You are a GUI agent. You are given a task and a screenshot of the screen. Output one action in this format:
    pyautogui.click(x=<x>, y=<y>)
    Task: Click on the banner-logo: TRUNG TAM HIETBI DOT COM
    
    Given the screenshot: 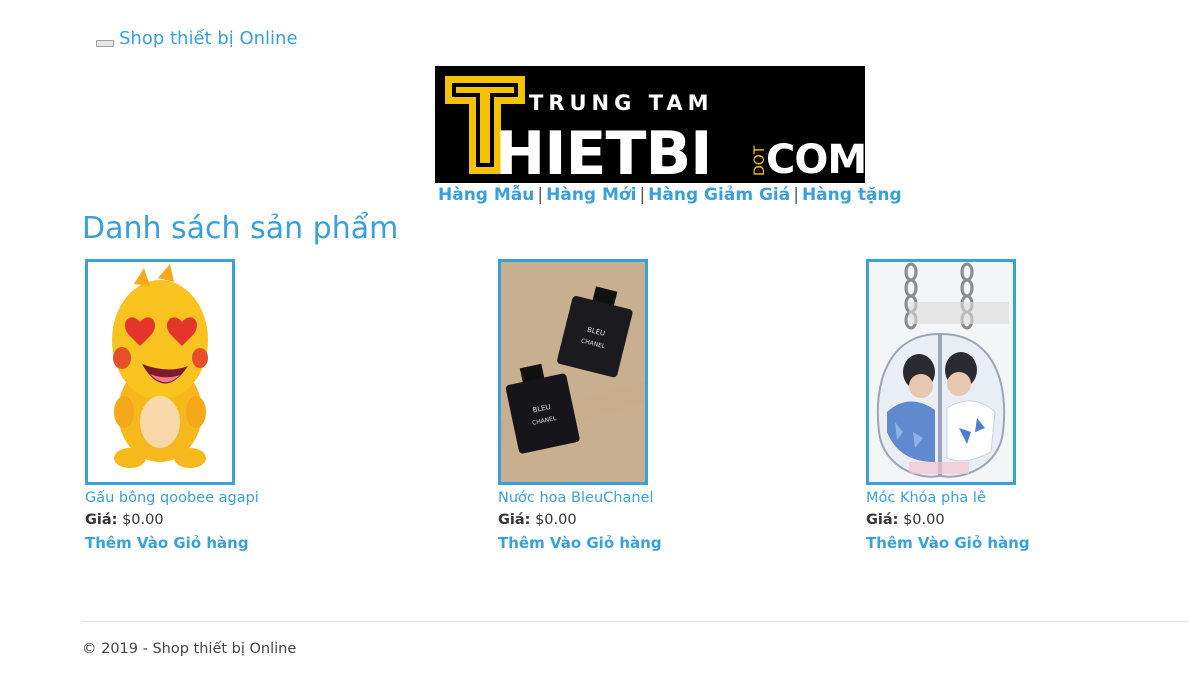 What is the action you would take?
    pyautogui.click(x=650, y=124)
    